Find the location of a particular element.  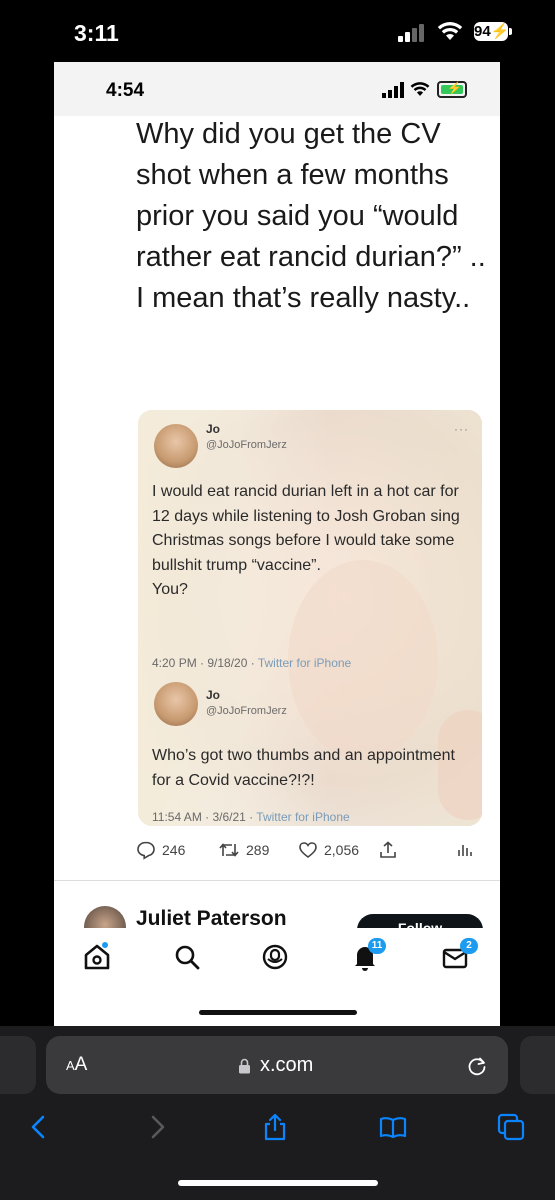

tweet-actions: 246 289 2,056 is located at coordinates (314, 852).